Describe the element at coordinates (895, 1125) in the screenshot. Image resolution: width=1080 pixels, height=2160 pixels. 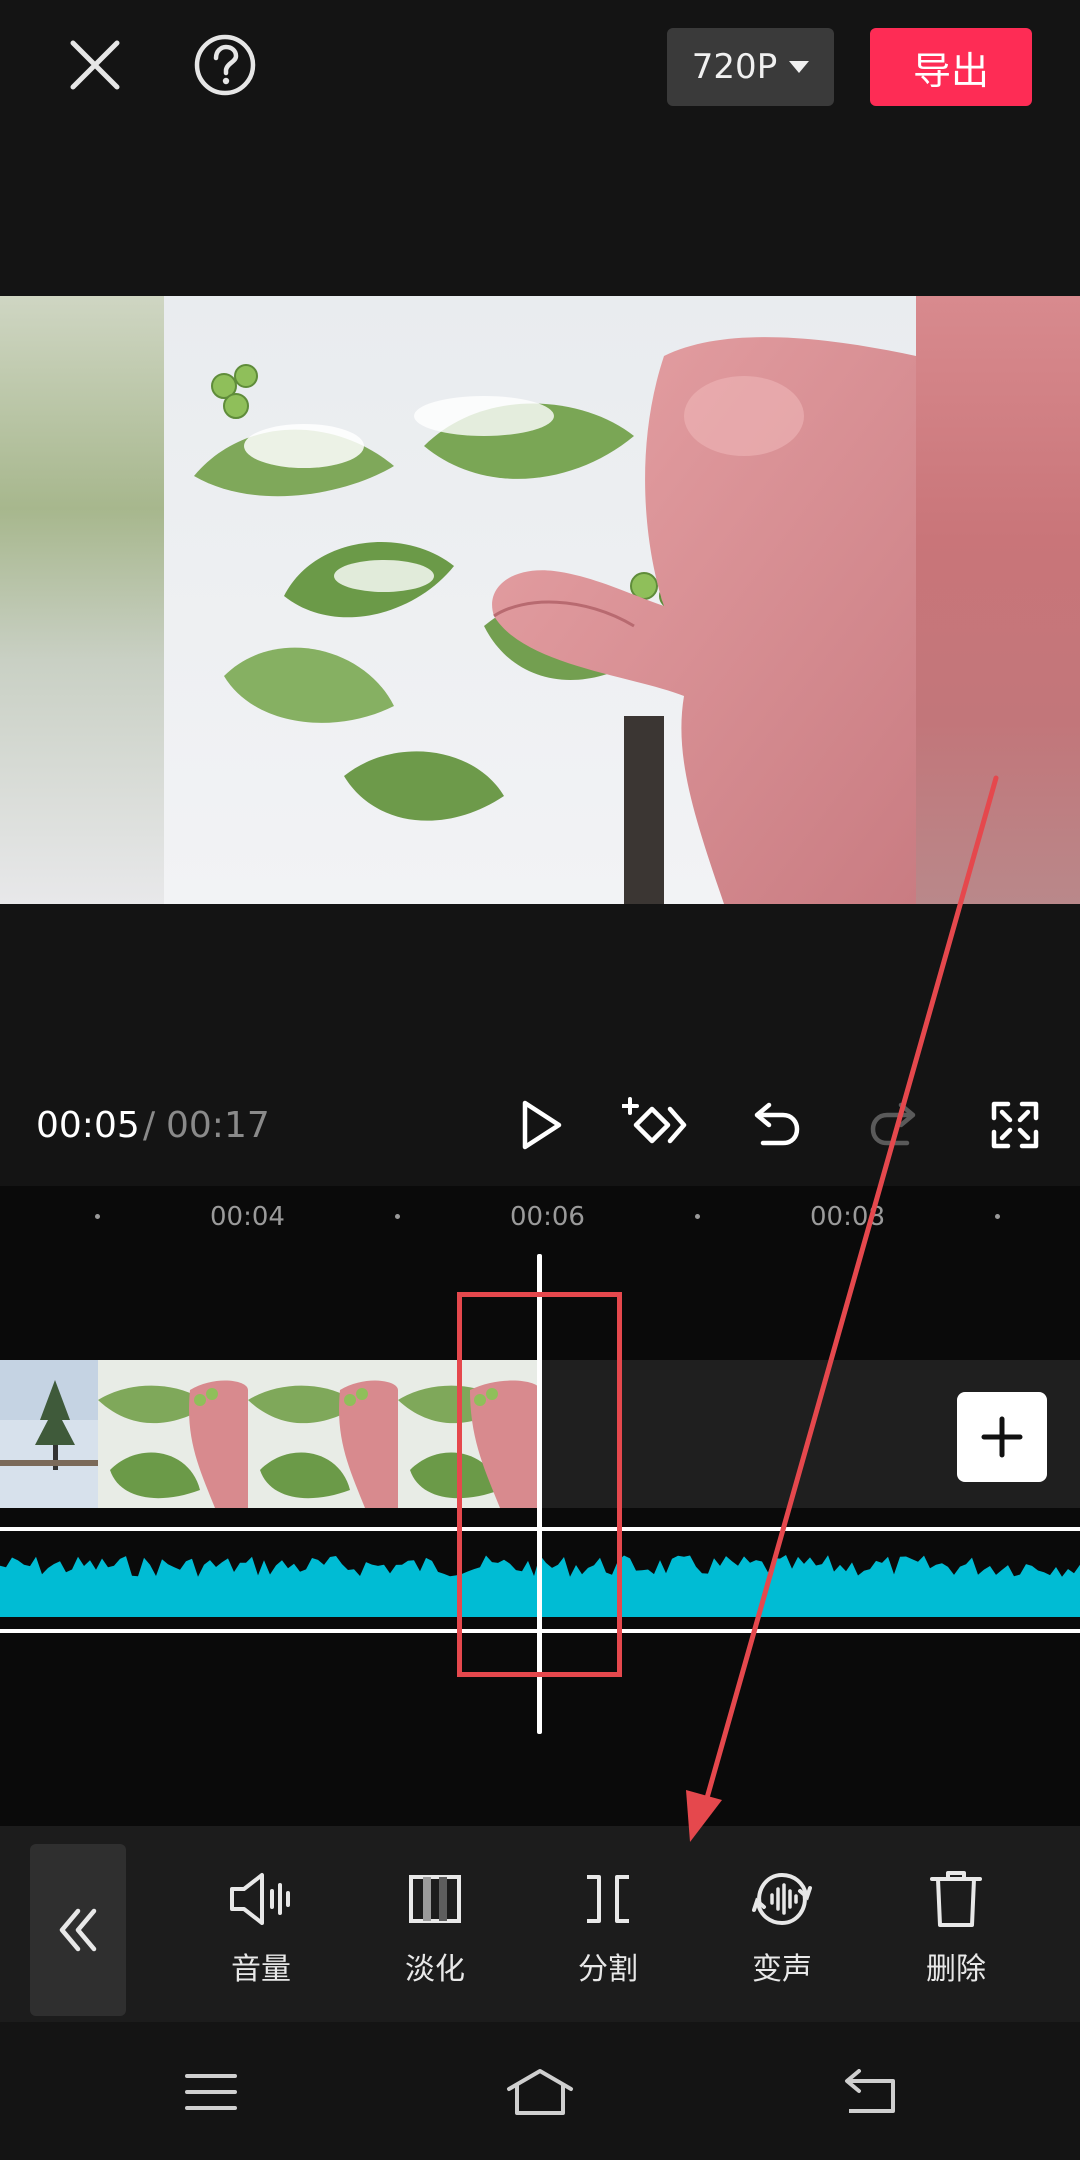
I see `redo-icon` at that location.